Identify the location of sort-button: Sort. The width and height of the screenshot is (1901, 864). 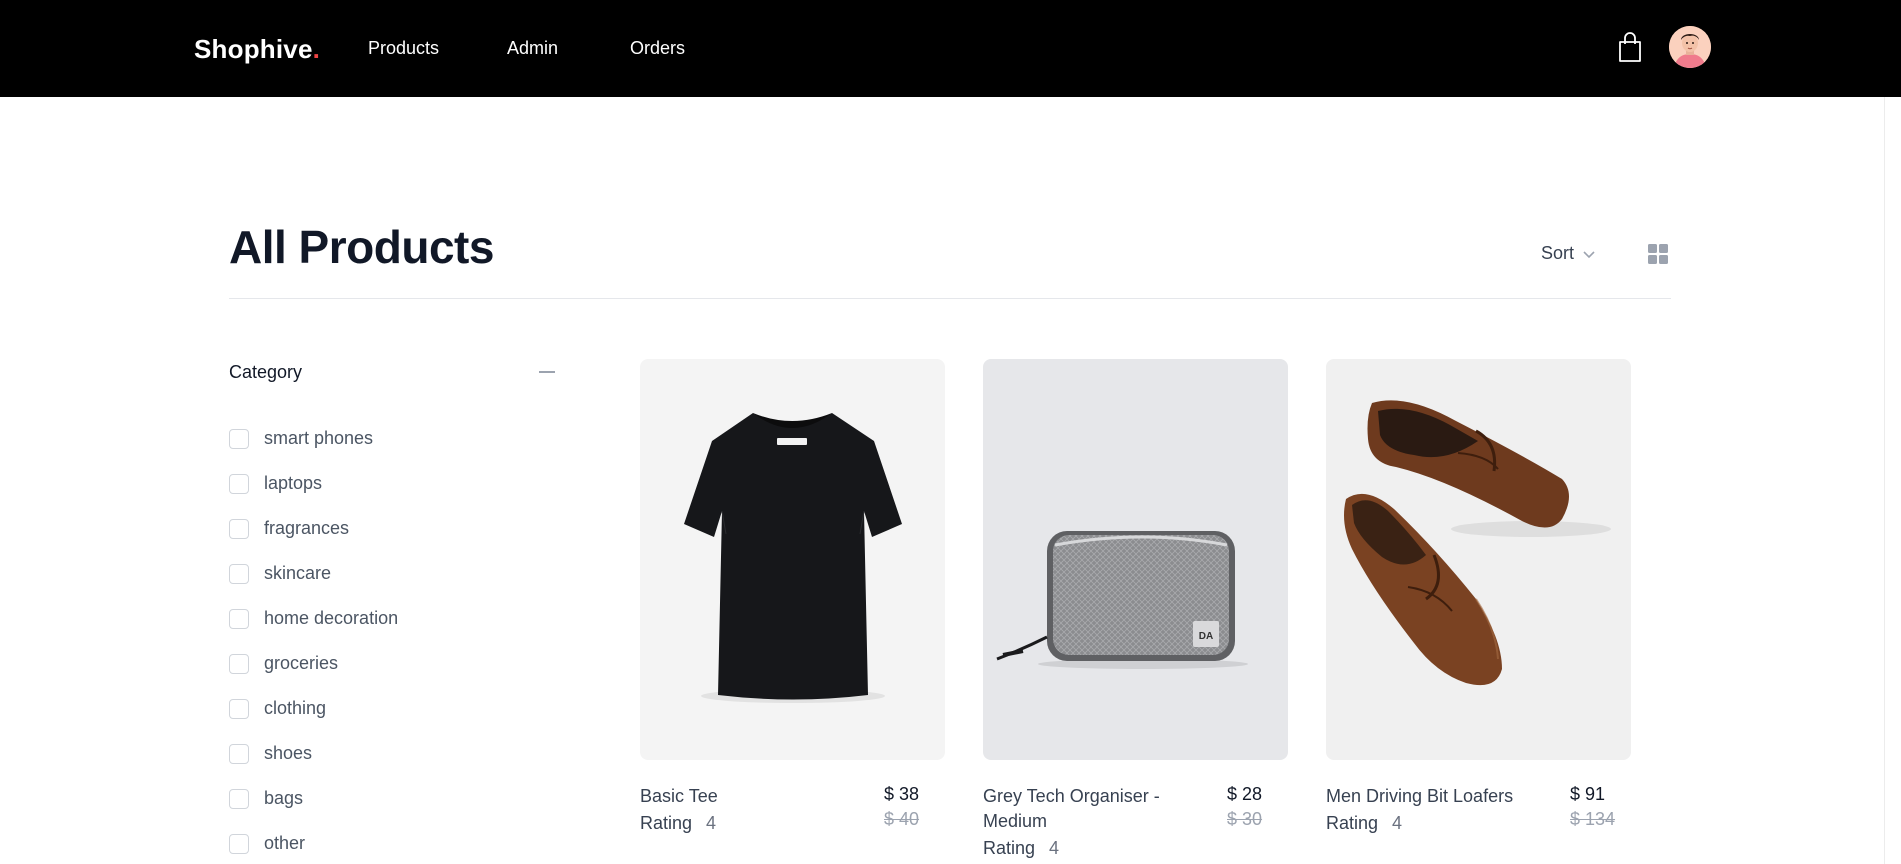
(1568, 253).